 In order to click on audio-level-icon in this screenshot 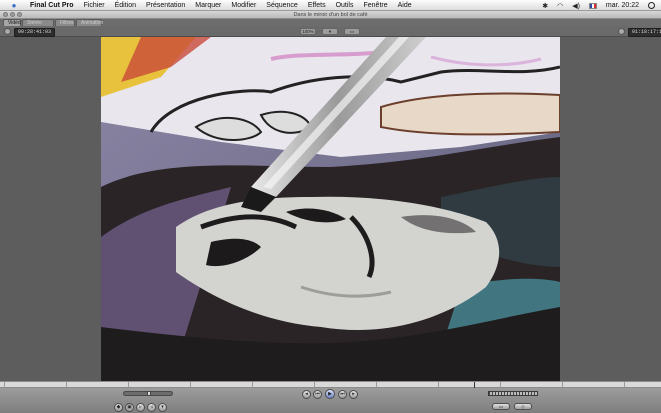, I will do `click(7, 31)`.